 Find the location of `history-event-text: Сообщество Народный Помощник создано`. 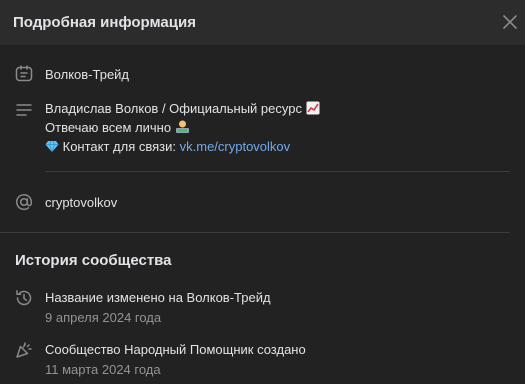

history-event-text: Сообщество Народный Помощник создано is located at coordinates (175, 349).